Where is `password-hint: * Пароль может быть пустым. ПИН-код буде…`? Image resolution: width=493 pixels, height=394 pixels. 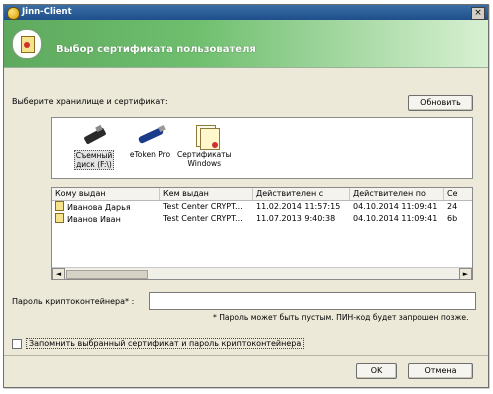 password-hint: * Пароль может быть пустым. ПИН-код буде… is located at coordinates (341, 317).